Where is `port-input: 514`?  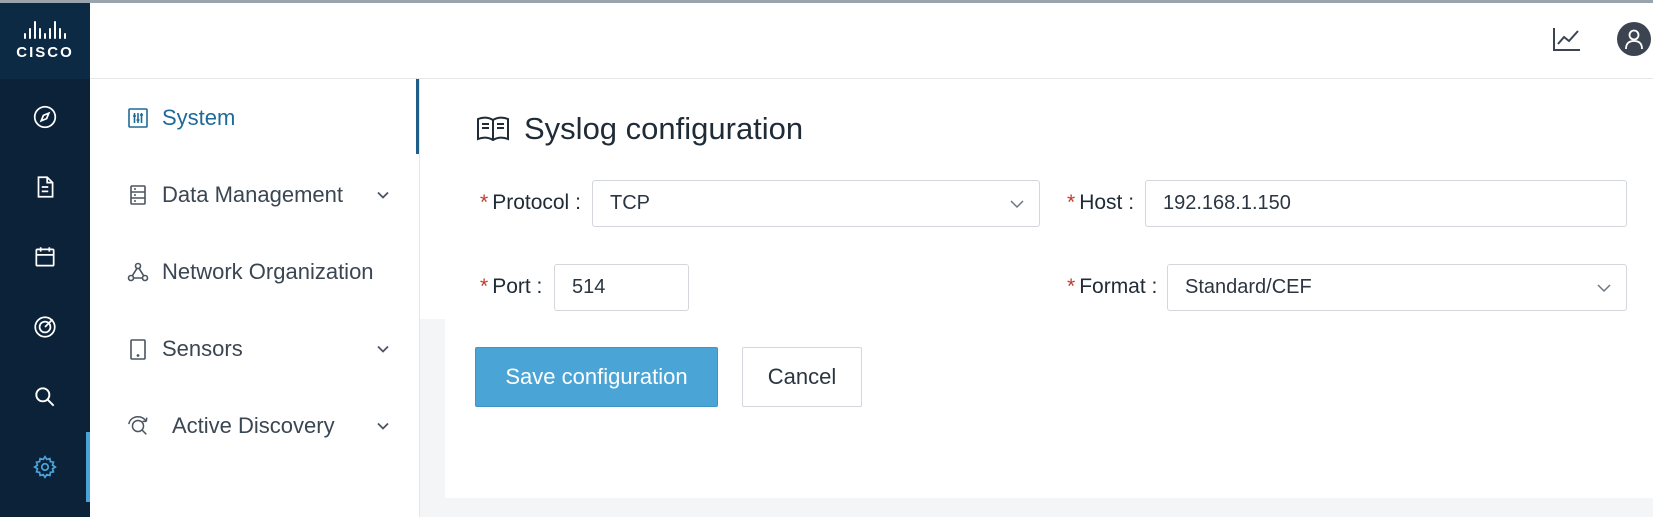 port-input: 514 is located at coordinates (621, 287).